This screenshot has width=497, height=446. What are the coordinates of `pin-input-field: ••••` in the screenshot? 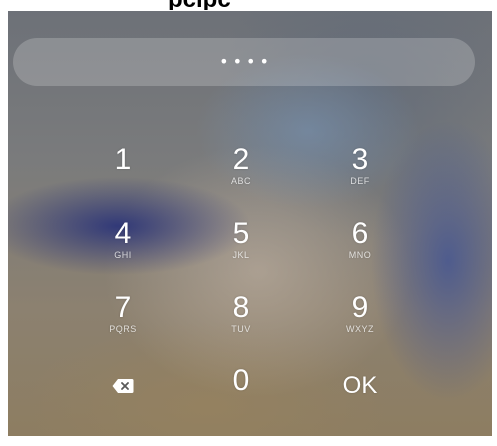 It's located at (244, 62).